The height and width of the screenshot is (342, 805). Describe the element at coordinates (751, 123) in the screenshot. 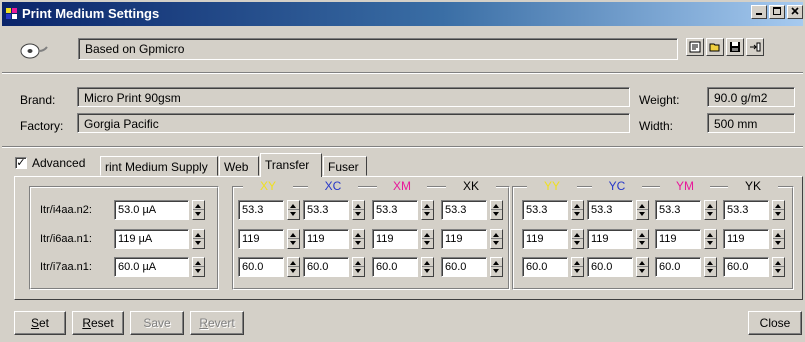

I see `width-field: 500 mm` at that location.